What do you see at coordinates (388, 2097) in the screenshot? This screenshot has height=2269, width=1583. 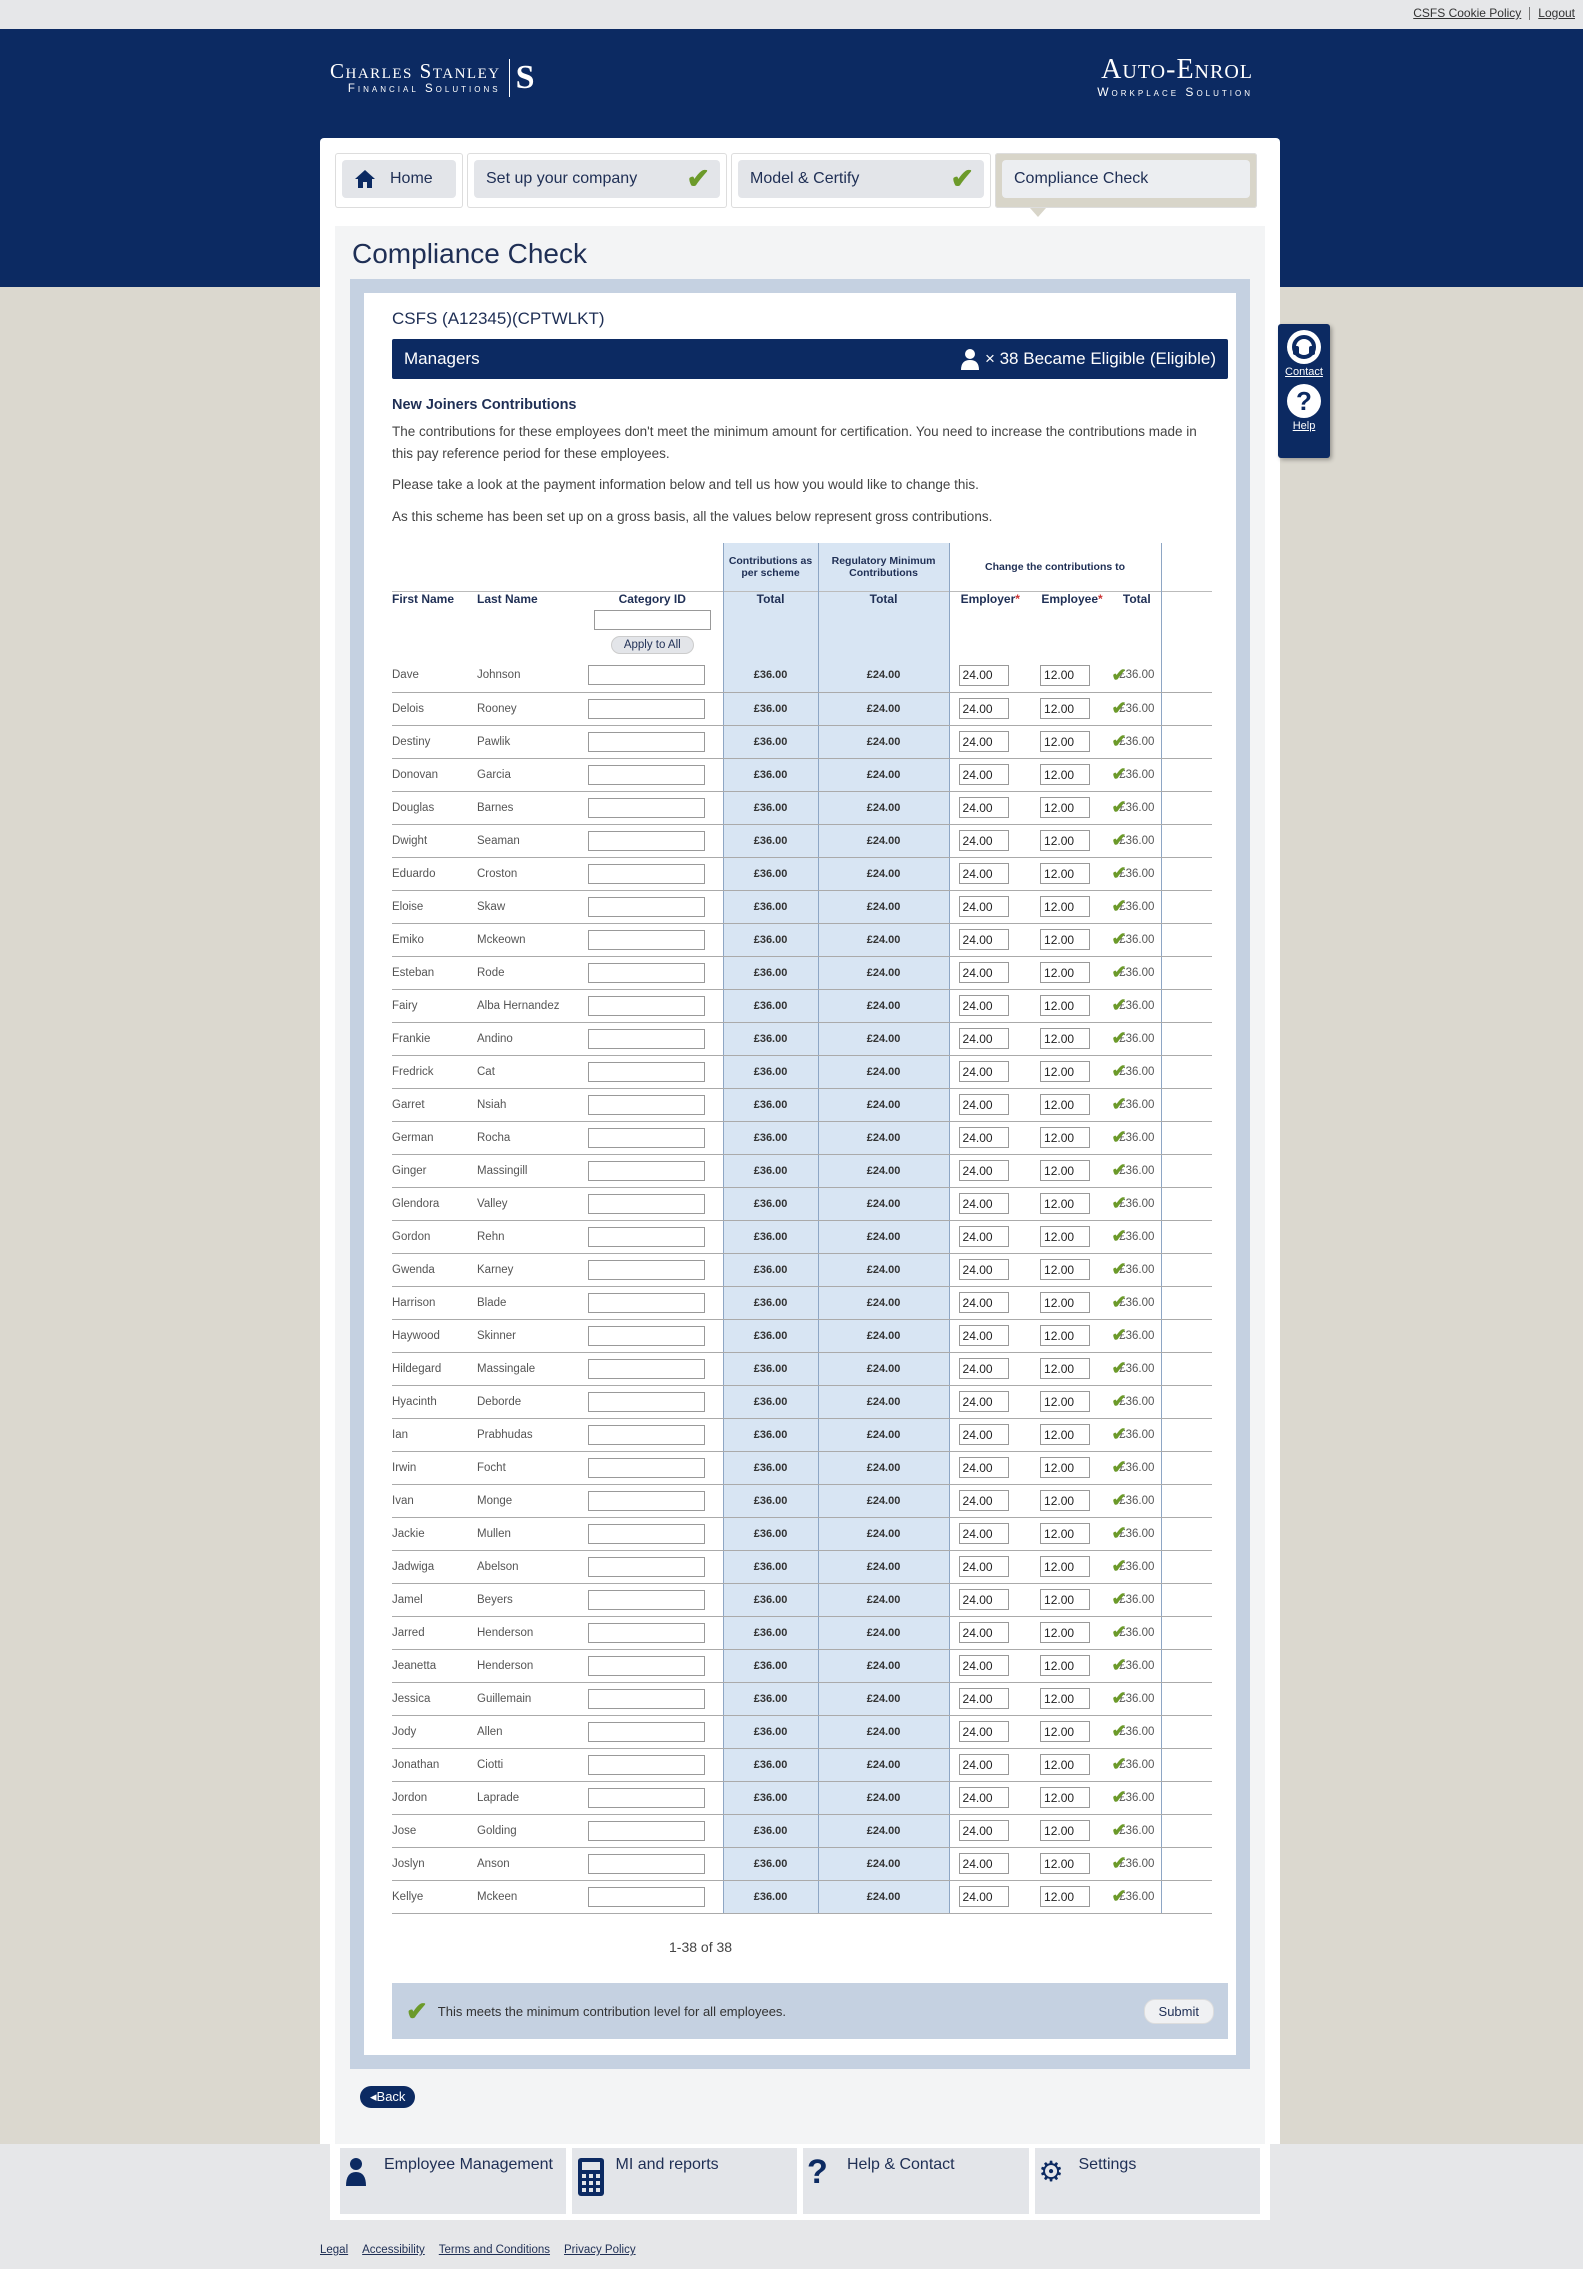 I see `back-button: ◂Back` at bounding box center [388, 2097].